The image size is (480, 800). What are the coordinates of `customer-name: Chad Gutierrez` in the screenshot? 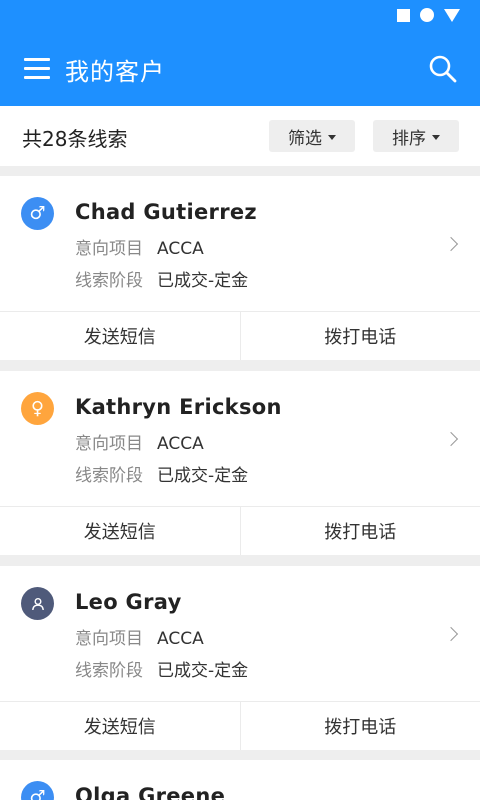 It's located at (166, 212).